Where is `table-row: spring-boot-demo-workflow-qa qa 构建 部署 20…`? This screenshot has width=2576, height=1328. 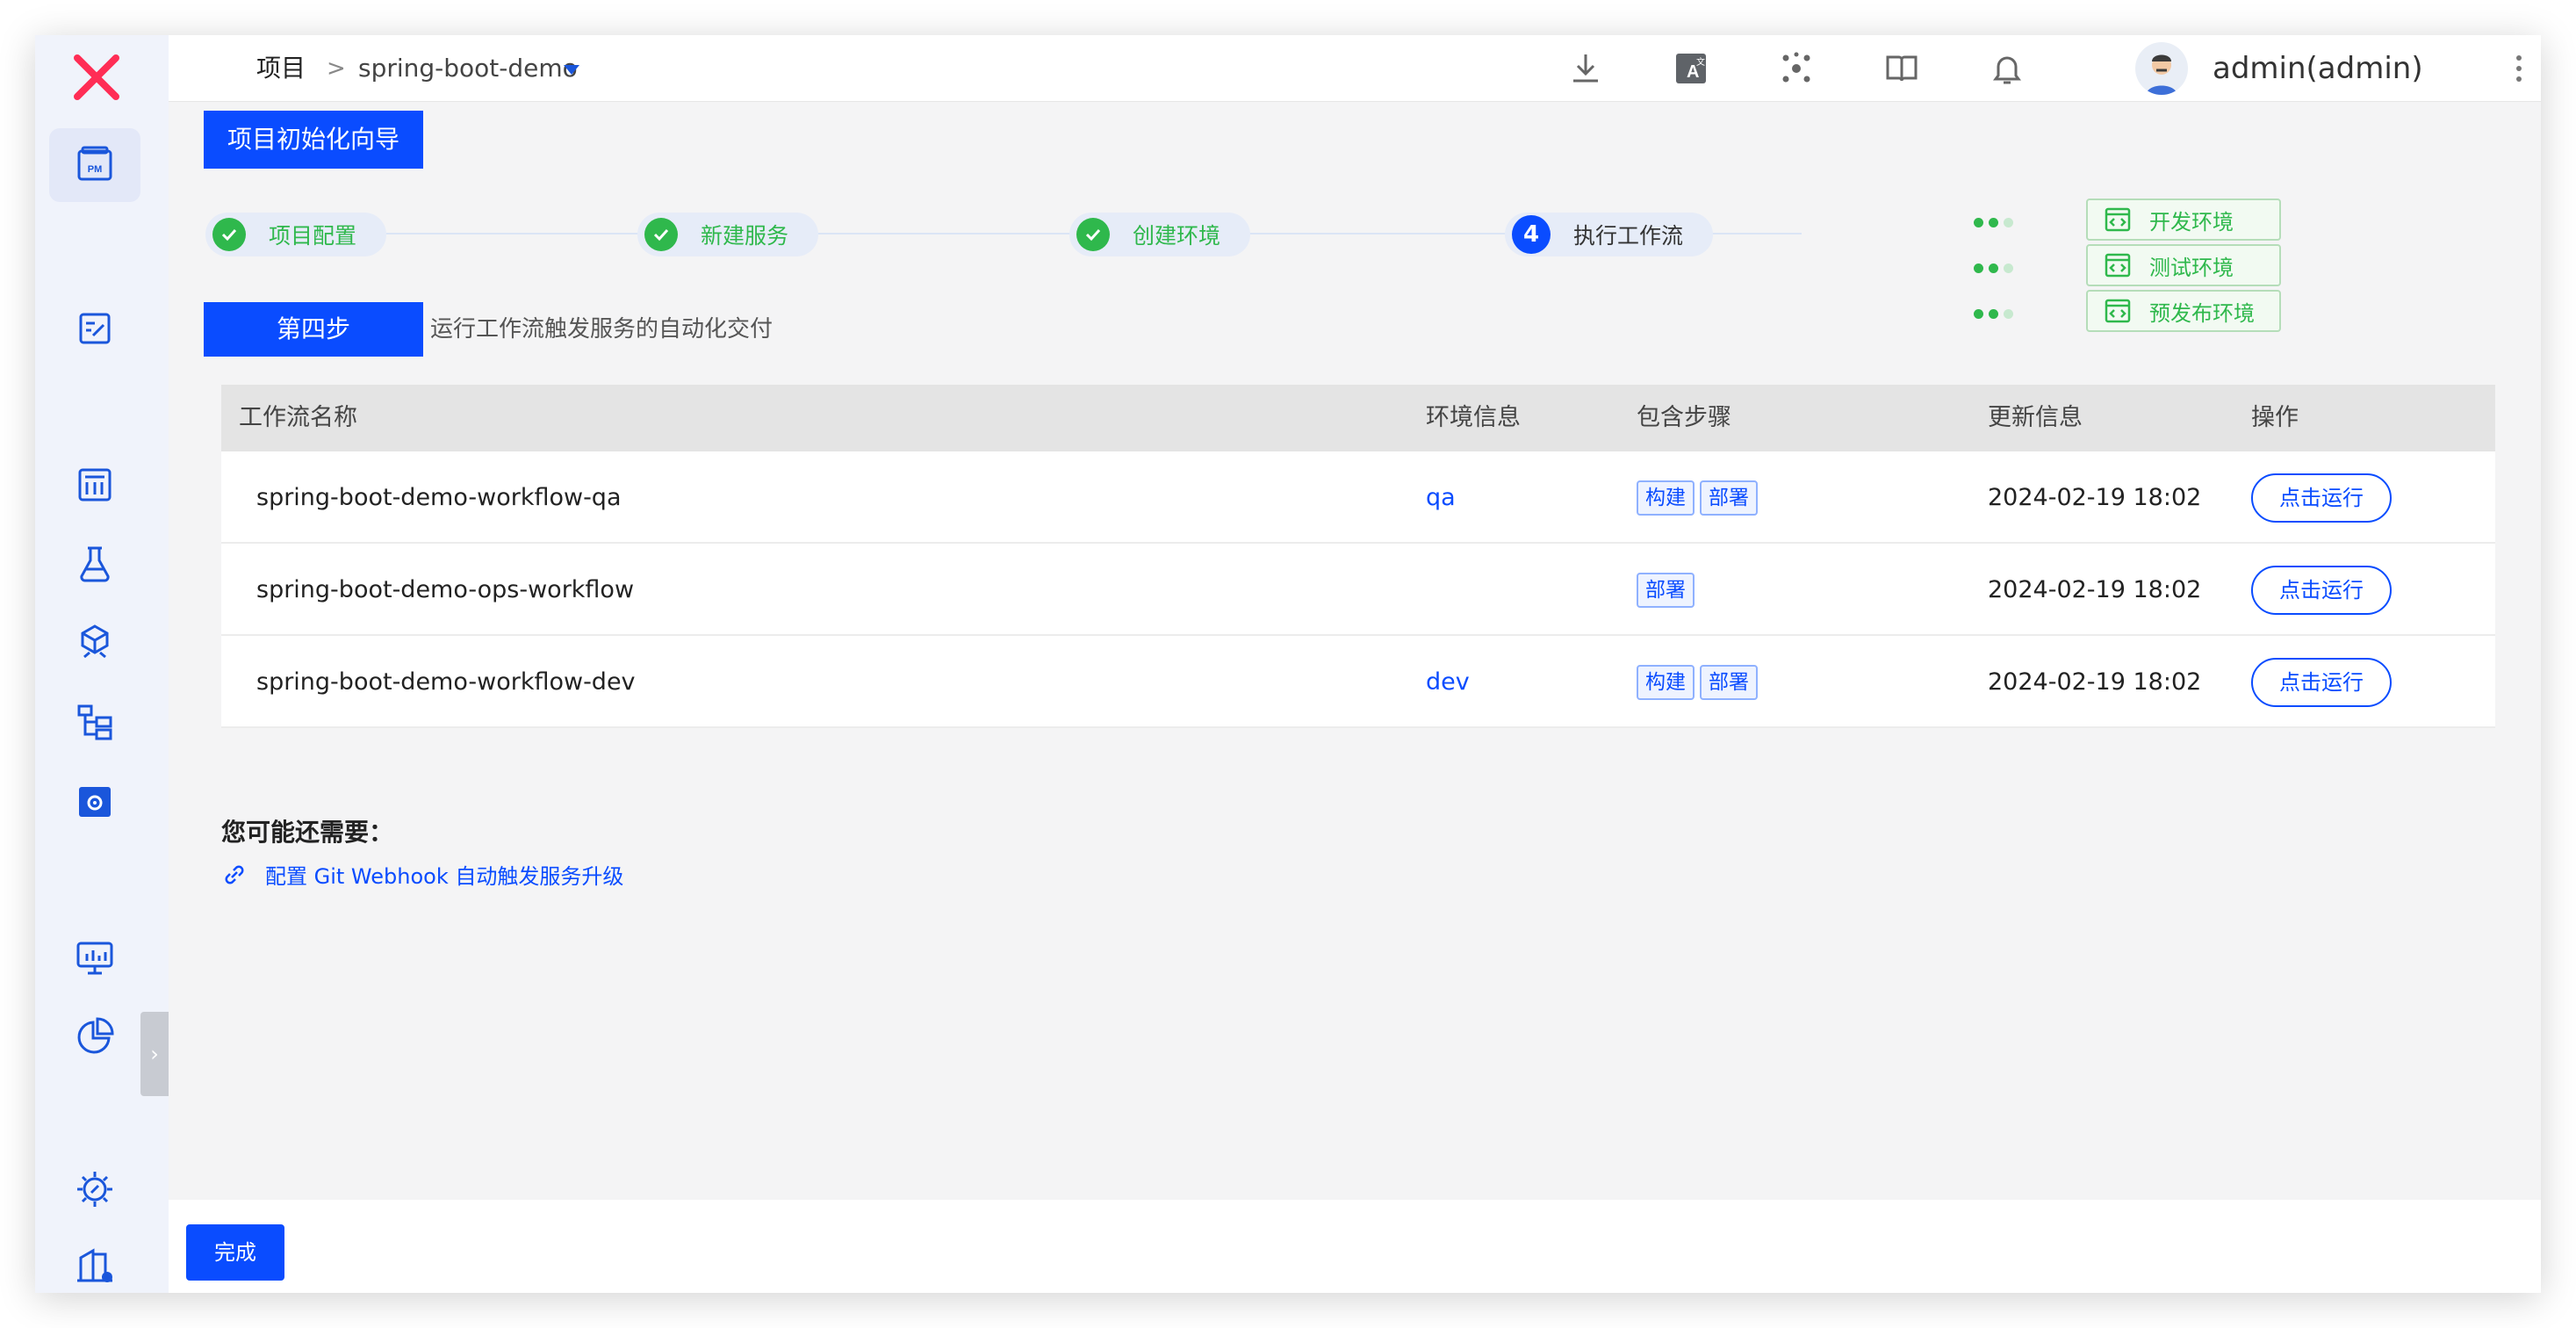 table-row: spring-boot-demo-workflow-qa qa 构建 部署 20… is located at coordinates (1358, 497).